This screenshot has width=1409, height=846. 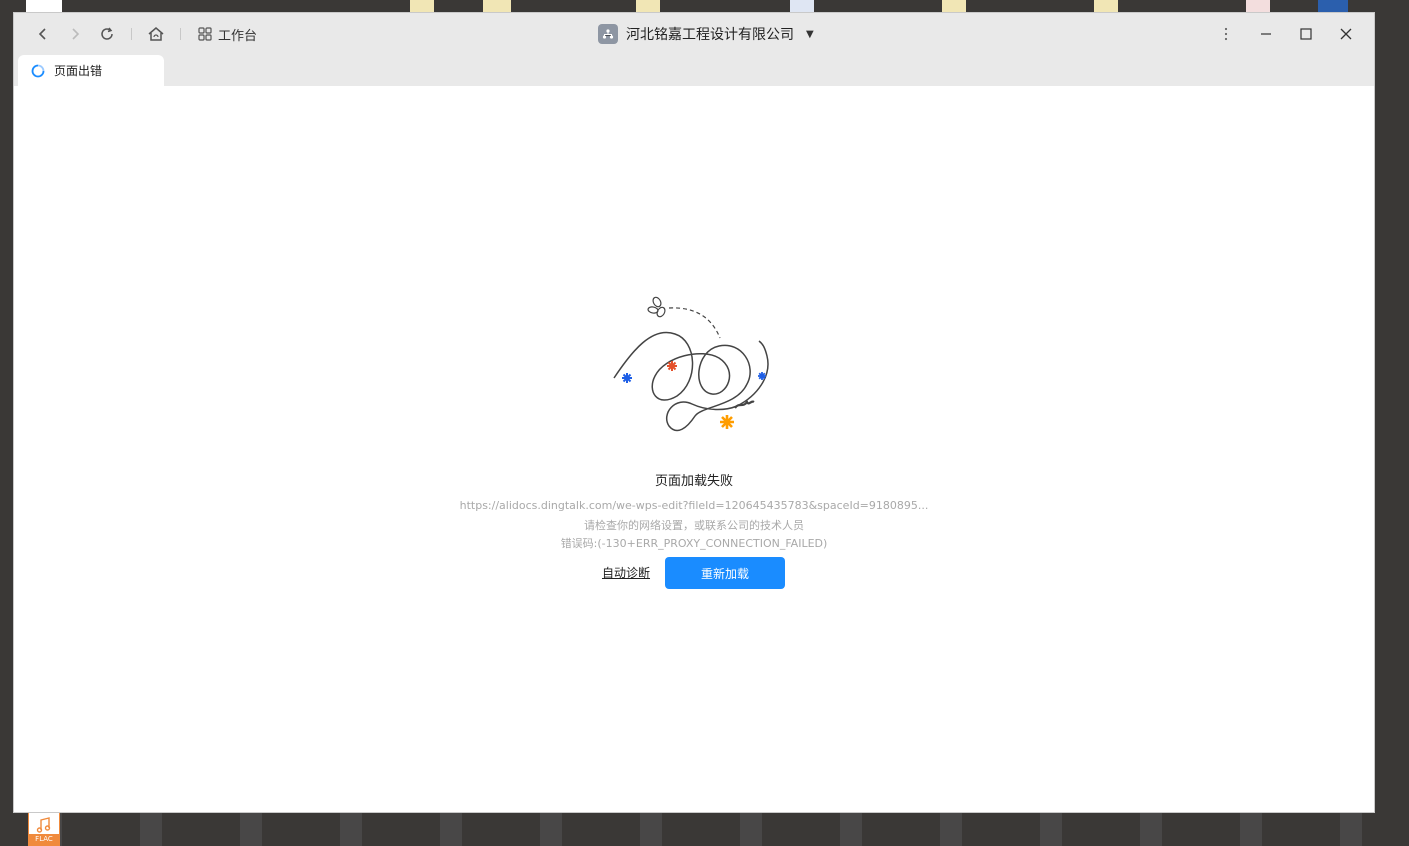 I want to click on forward-button, so click(x=75, y=34).